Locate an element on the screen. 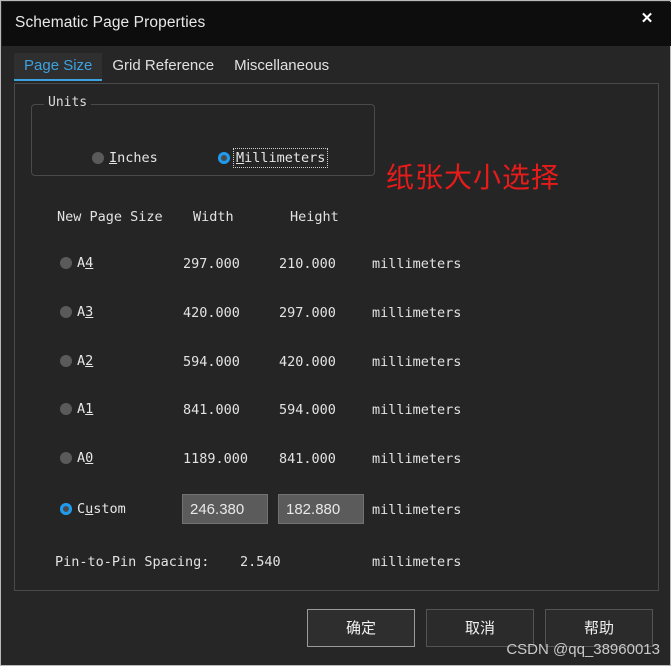 This screenshot has height=666, width=671. custom-height-input is located at coordinates (321, 509).